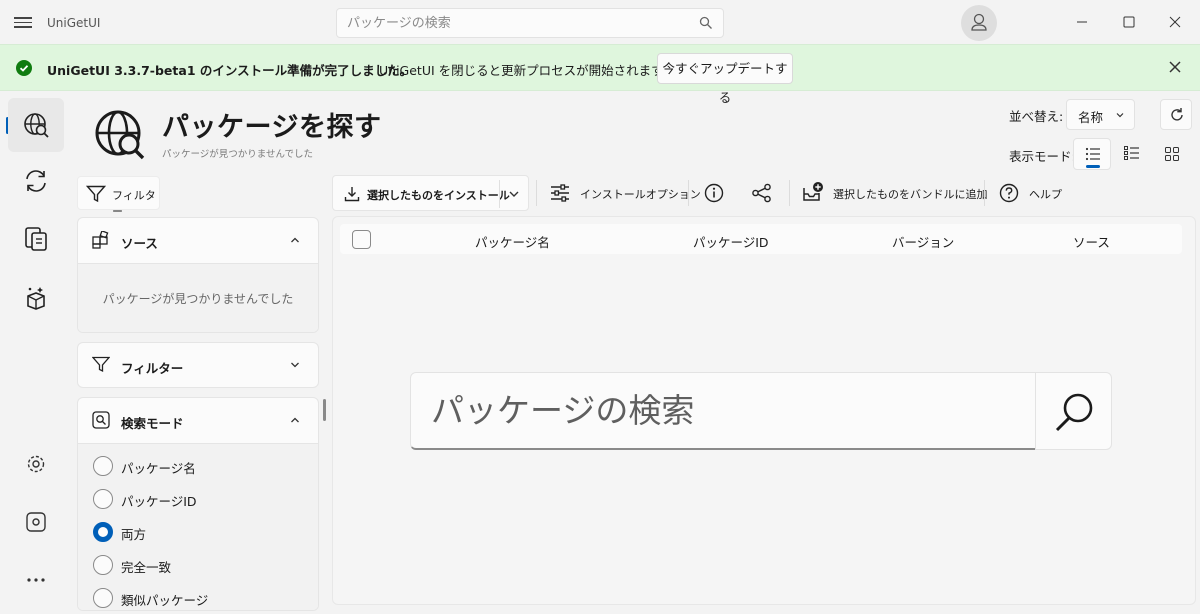  What do you see at coordinates (324, 410) in the screenshot?
I see `left-panel-scrollbar` at bounding box center [324, 410].